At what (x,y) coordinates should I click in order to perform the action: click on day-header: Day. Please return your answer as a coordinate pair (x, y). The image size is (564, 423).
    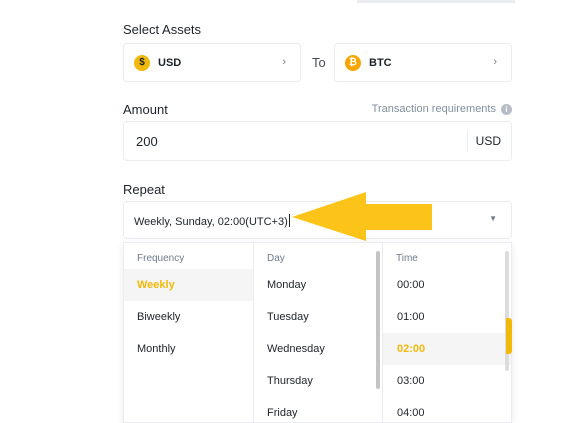
    Looking at the image, I should click on (276, 258).